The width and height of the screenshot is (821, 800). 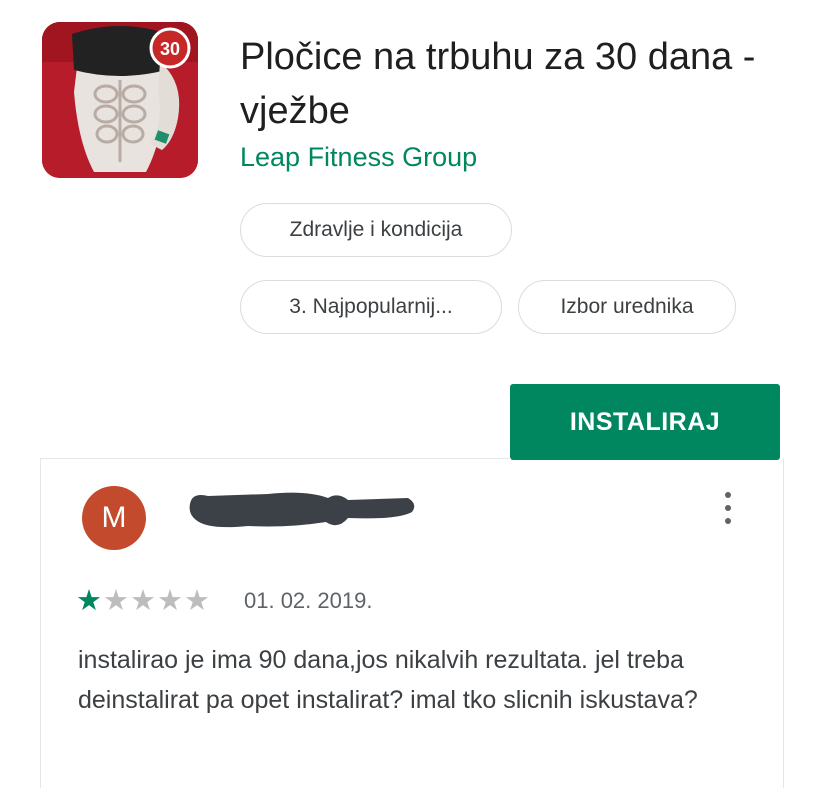 What do you see at coordinates (627, 307) in the screenshot?
I see `editors-choice-chip: Izbor urednika` at bounding box center [627, 307].